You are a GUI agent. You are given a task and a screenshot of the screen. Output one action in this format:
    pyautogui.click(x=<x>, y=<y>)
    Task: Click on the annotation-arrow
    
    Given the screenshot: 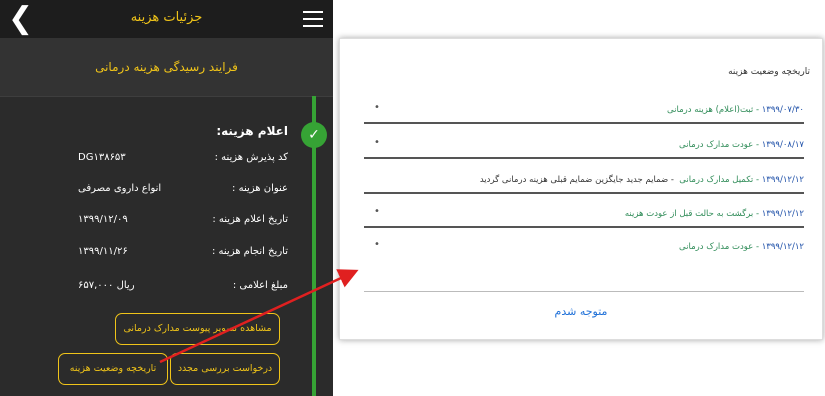 What is the action you would take?
    pyautogui.click(x=259, y=316)
    